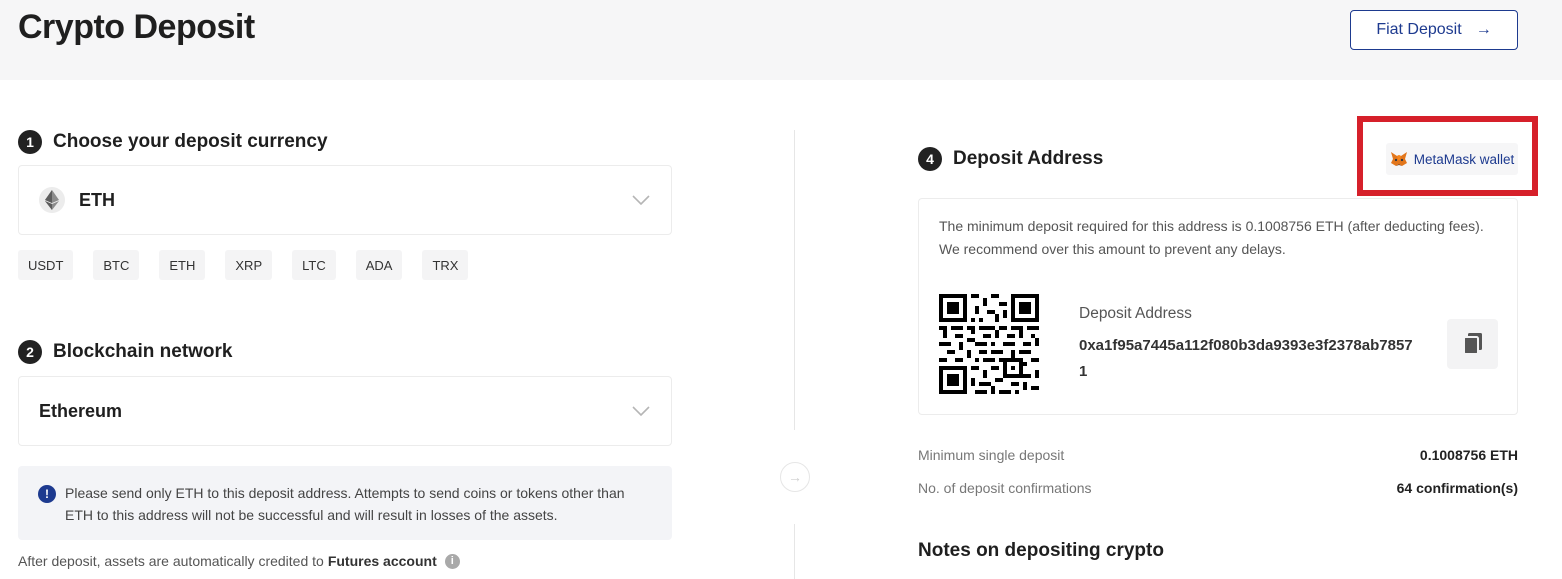 This screenshot has height=579, width=1562. What do you see at coordinates (30, 142) in the screenshot?
I see `step-1-badge: 1` at bounding box center [30, 142].